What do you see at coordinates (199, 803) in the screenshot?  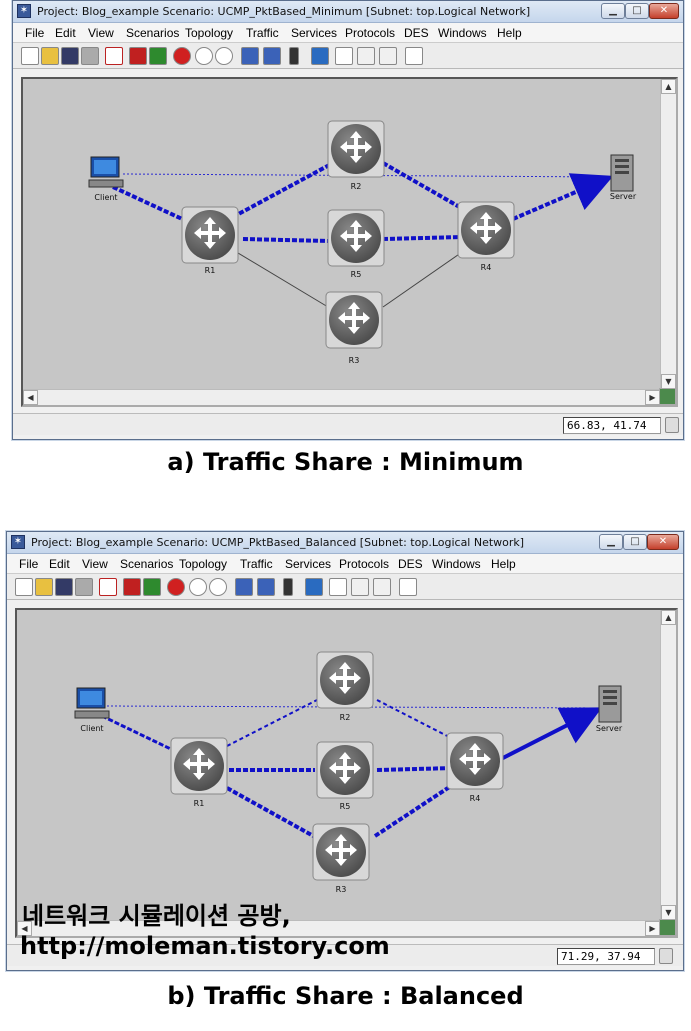 I see `r1-label: R1` at bounding box center [199, 803].